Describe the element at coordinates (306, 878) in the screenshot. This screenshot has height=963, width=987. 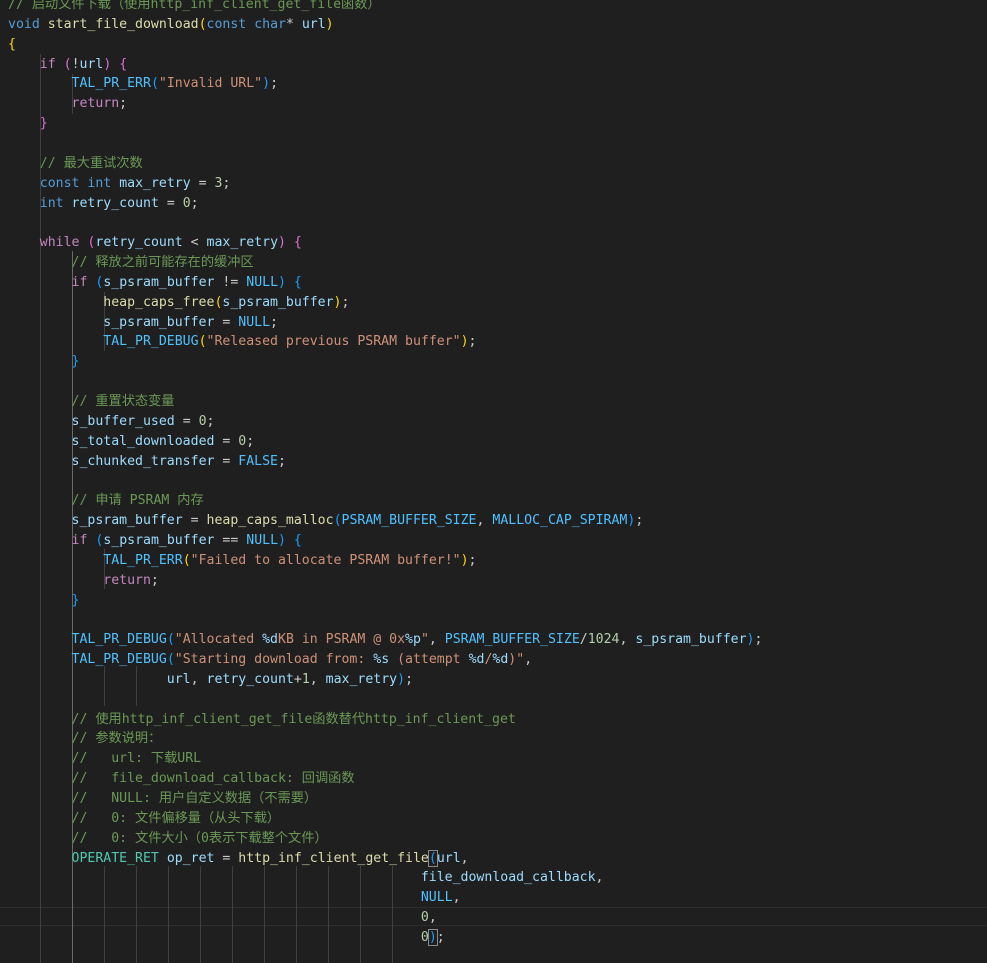
I see `code-line: file_download_callback,` at that location.